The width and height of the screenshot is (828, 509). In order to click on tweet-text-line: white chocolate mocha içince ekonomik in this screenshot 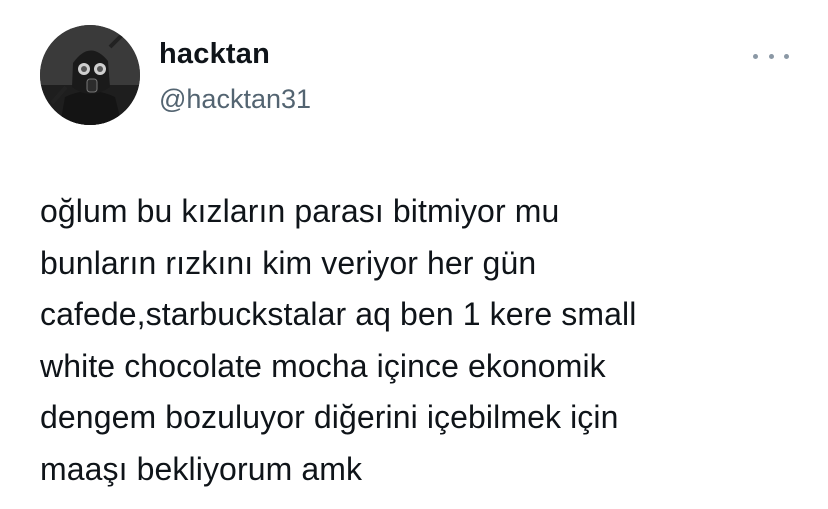, I will do `click(323, 365)`.